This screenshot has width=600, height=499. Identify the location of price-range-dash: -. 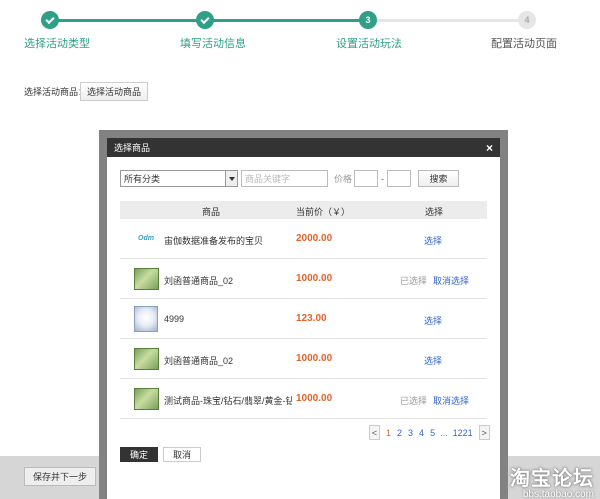
(383, 178).